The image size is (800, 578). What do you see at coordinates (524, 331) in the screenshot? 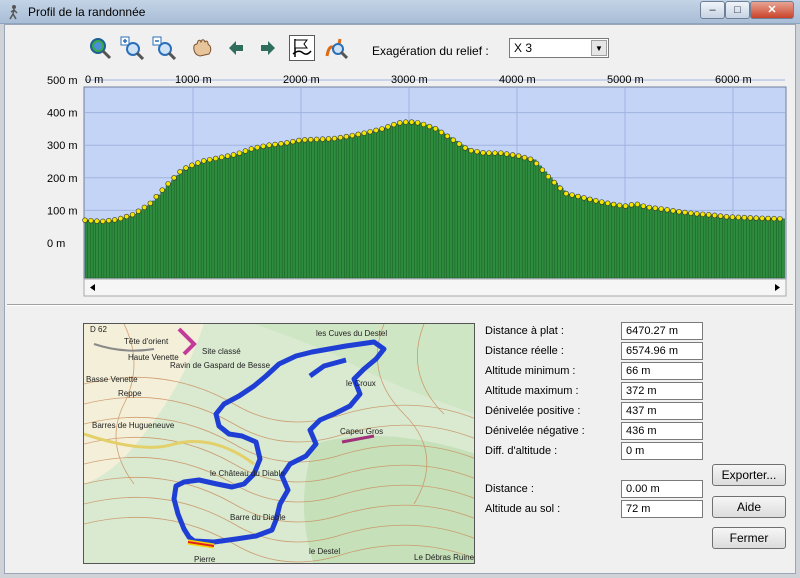
I see `stat-label: Distance à plat :` at bounding box center [524, 331].